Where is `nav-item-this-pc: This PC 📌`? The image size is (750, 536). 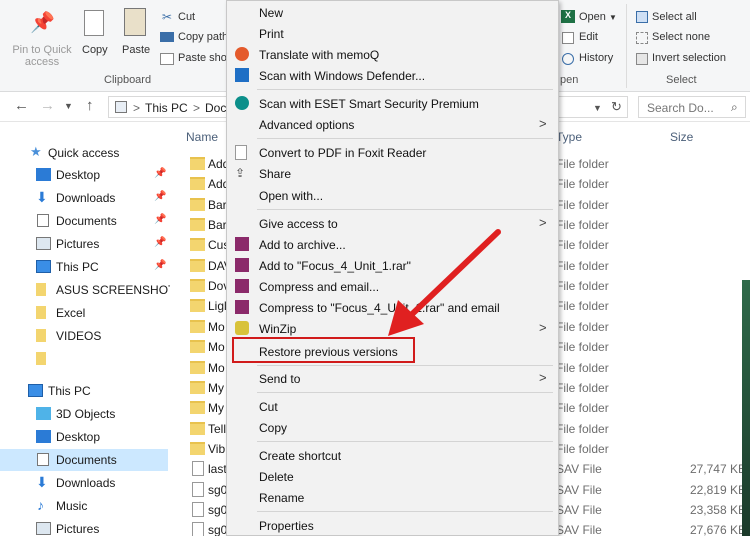 nav-item-this-pc: This PC 📌 is located at coordinates (84, 267).